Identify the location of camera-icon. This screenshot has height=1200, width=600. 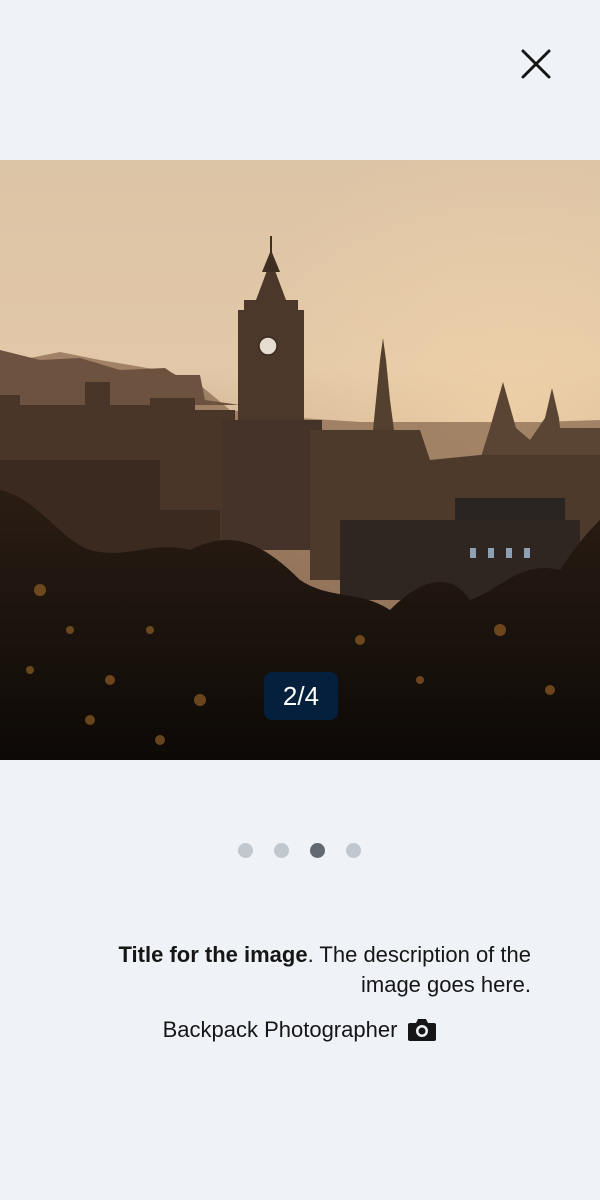
(422, 1030).